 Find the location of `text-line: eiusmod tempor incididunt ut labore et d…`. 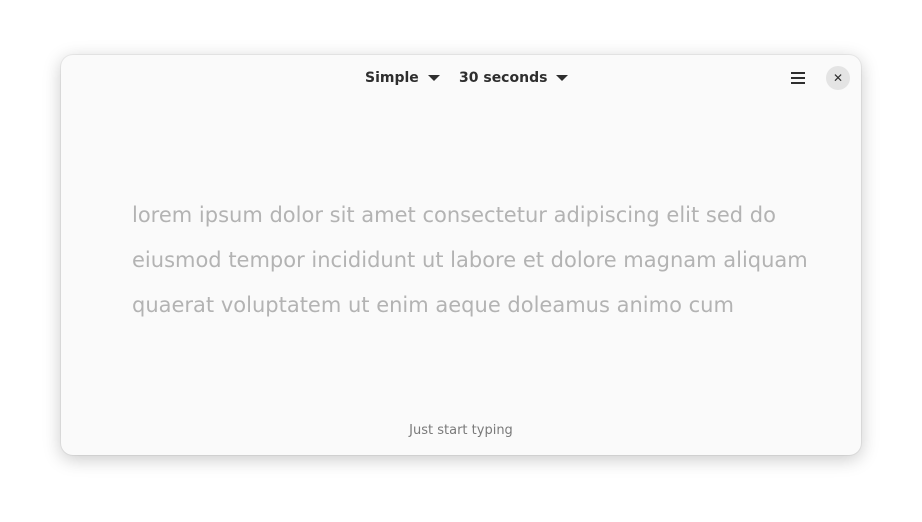

text-line: eiusmod tempor incididunt ut labore et d… is located at coordinates (470, 260).